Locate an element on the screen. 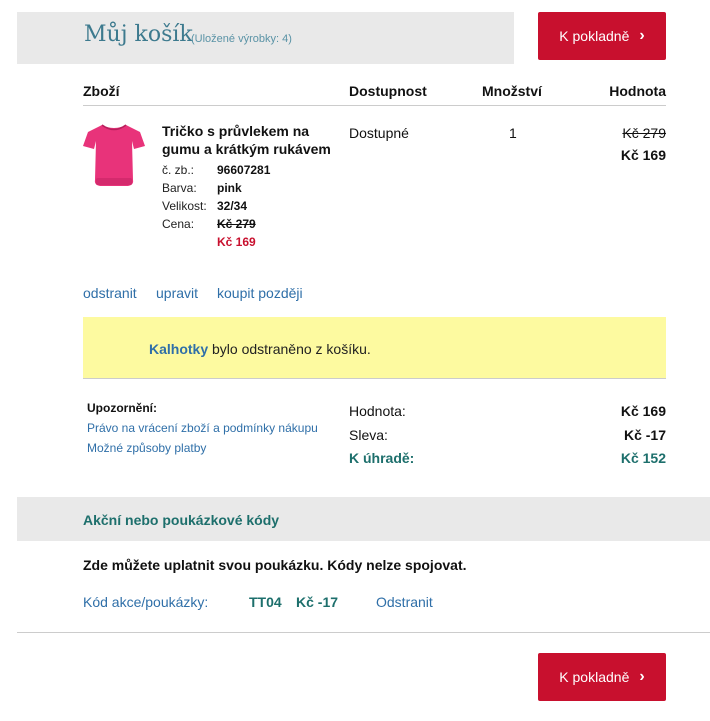  column-header-availability: Dostupnost is located at coordinates (388, 91).